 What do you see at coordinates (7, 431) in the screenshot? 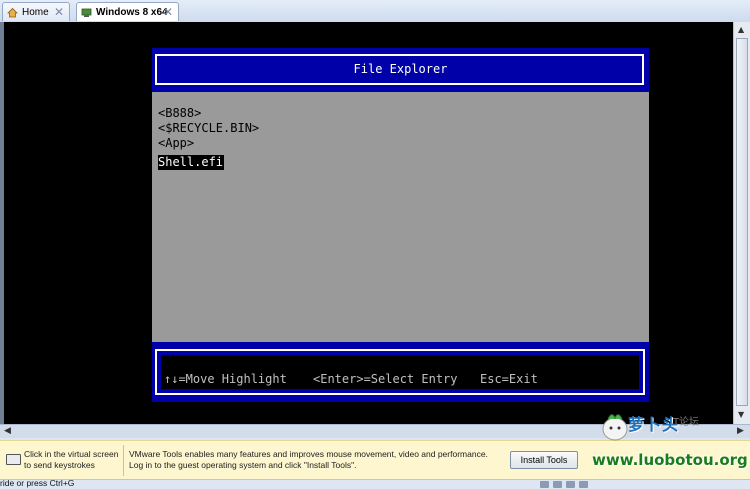
I see `scroll-left-icon: ◀` at bounding box center [7, 431].